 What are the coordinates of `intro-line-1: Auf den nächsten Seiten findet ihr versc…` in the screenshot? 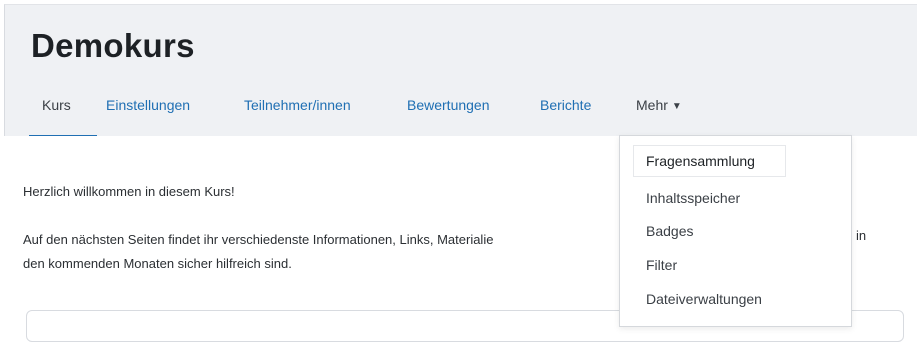 It's located at (258, 239).